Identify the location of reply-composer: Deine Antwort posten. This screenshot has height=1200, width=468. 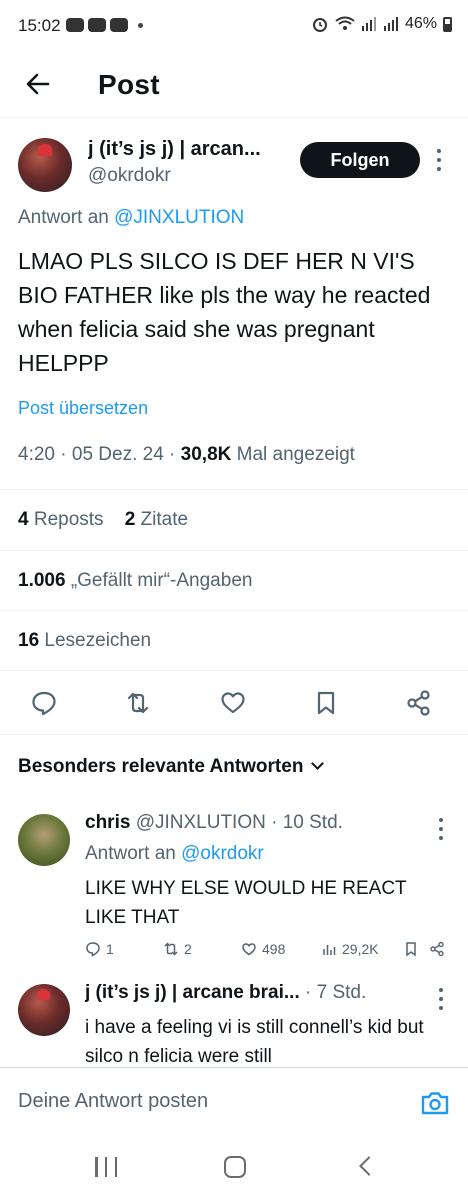
(234, 1102).